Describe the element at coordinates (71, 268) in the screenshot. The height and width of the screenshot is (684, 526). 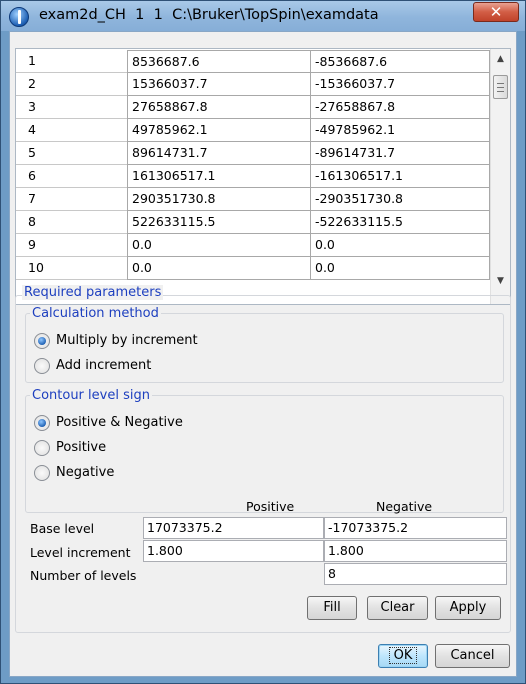
I see `row-index-cell: 10` at that location.